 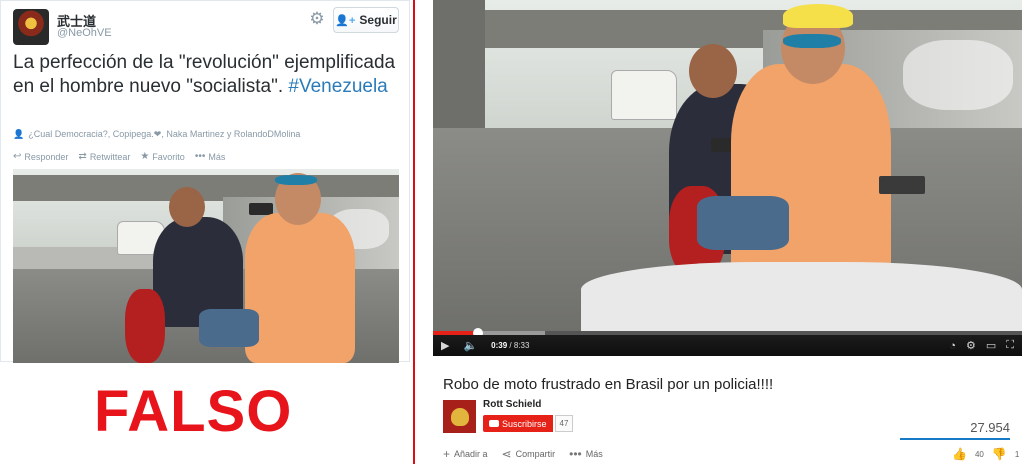 I want to click on photo-driver-sunglasses, so click(x=296, y=180).